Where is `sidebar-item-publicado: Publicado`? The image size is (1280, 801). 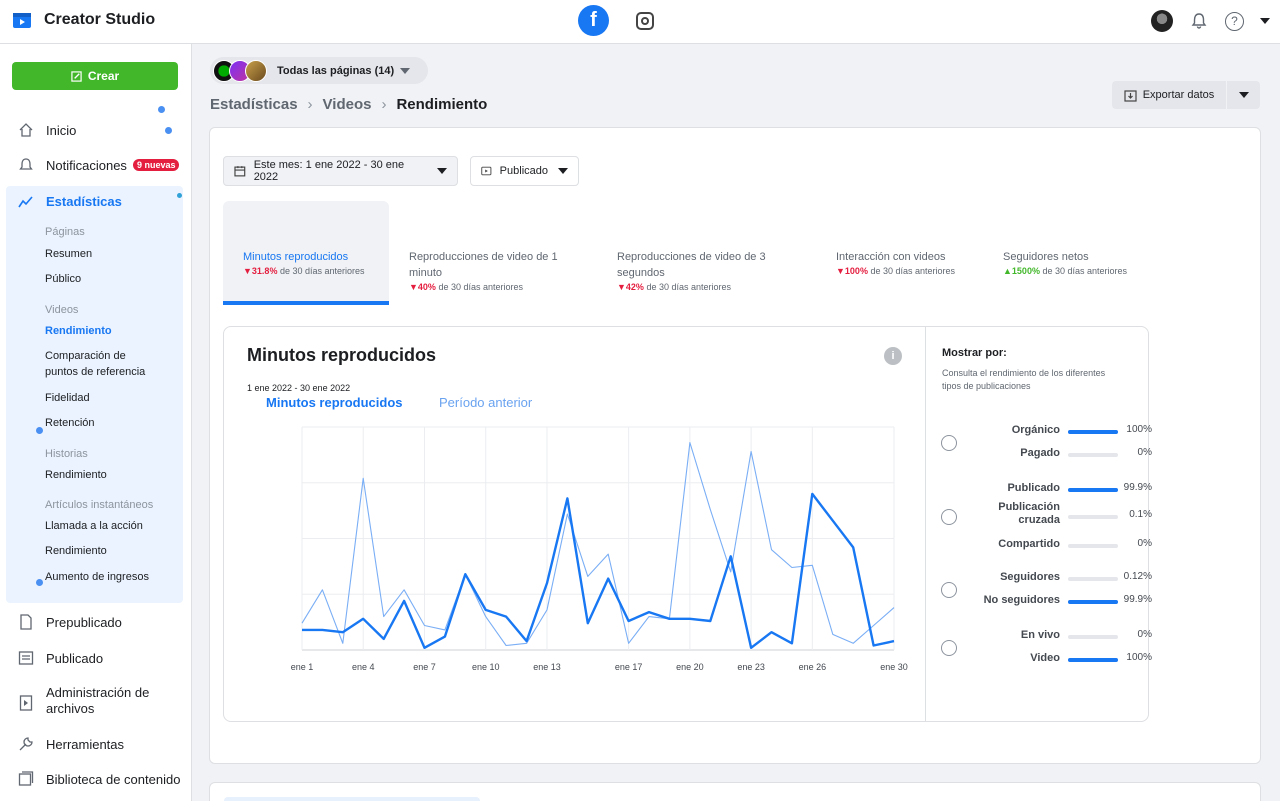 sidebar-item-publicado: Publicado is located at coordinates (96, 658).